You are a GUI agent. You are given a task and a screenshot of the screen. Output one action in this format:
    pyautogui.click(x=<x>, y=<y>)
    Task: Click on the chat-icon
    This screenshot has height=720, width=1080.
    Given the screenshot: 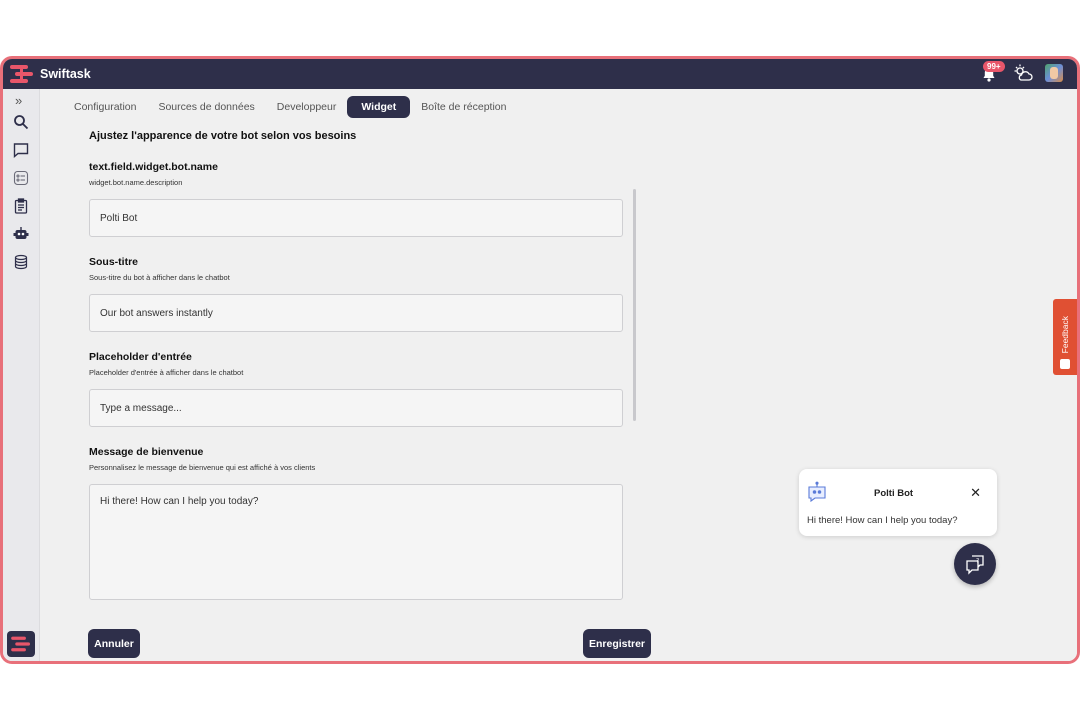 What is the action you would take?
    pyautogui.click(x=21, y=150)
    